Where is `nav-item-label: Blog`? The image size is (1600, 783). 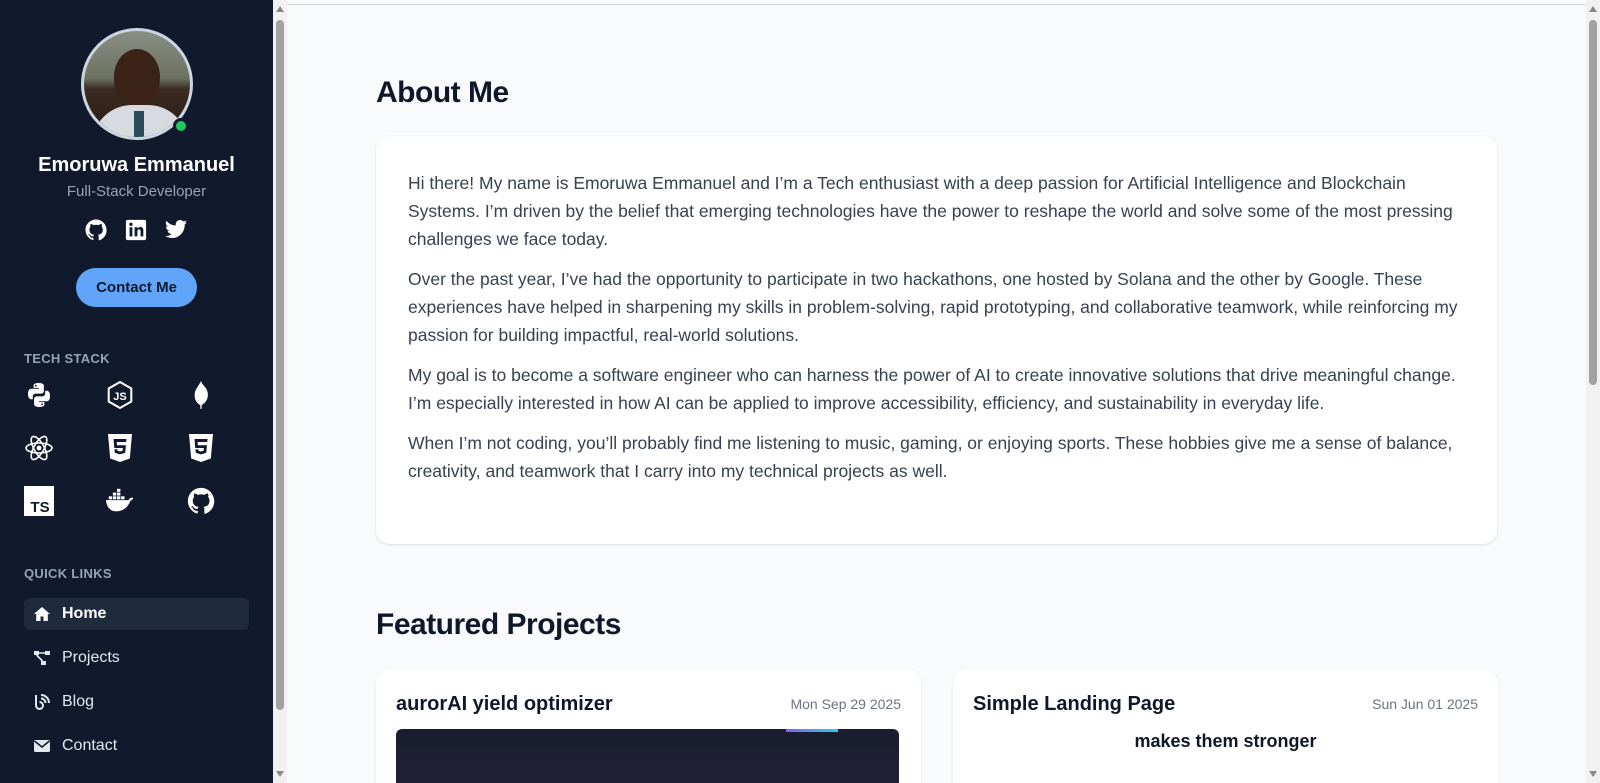 nav-item-label: Blog is located at coordinates (78, 701).